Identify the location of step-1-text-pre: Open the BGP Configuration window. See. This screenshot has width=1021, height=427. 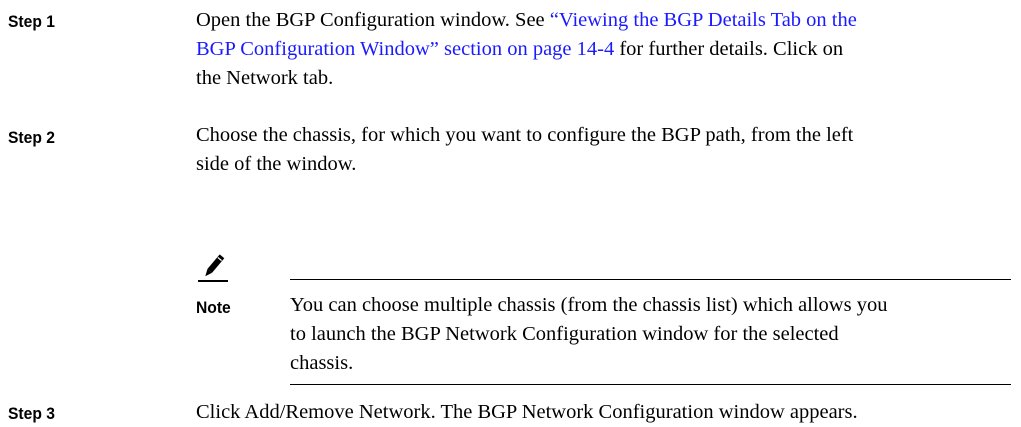
(373, 20).